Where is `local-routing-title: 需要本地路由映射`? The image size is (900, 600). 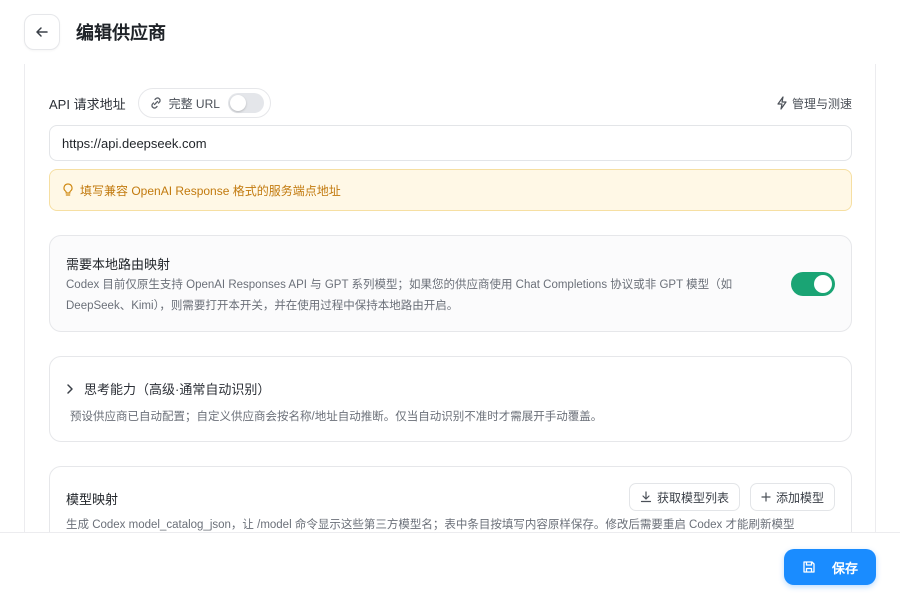
local-routing-title: 需要本地路由映射 is located at coordinates (118, 264).